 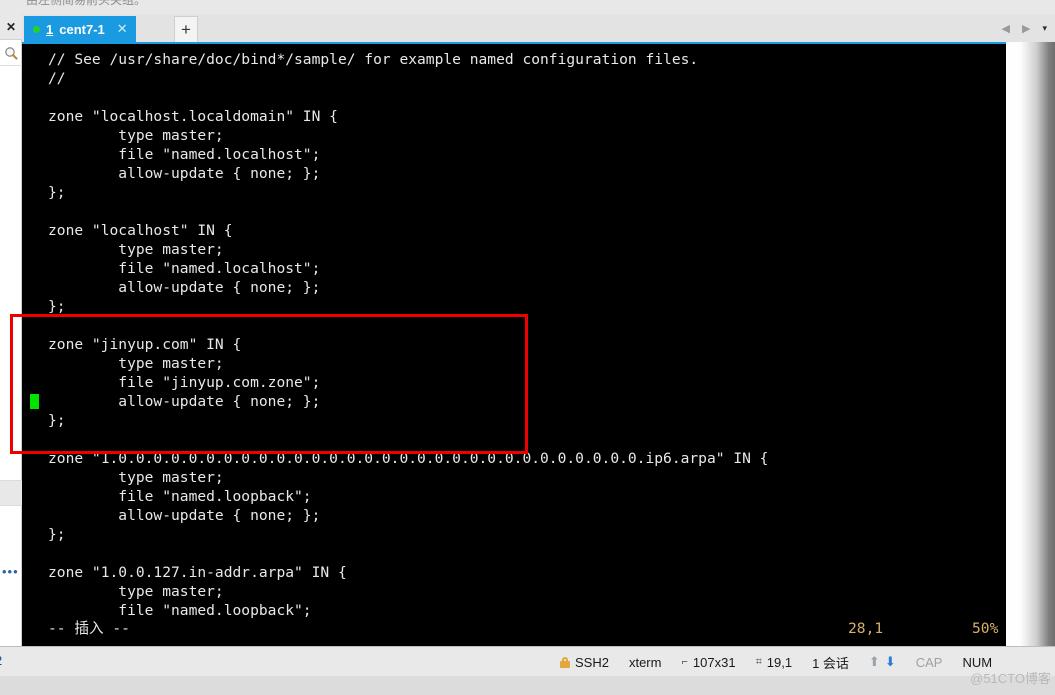 What do you see at coordinates (565, 662) in the screenshot?
I see `lock-icon` at bounding box center [565, 662].